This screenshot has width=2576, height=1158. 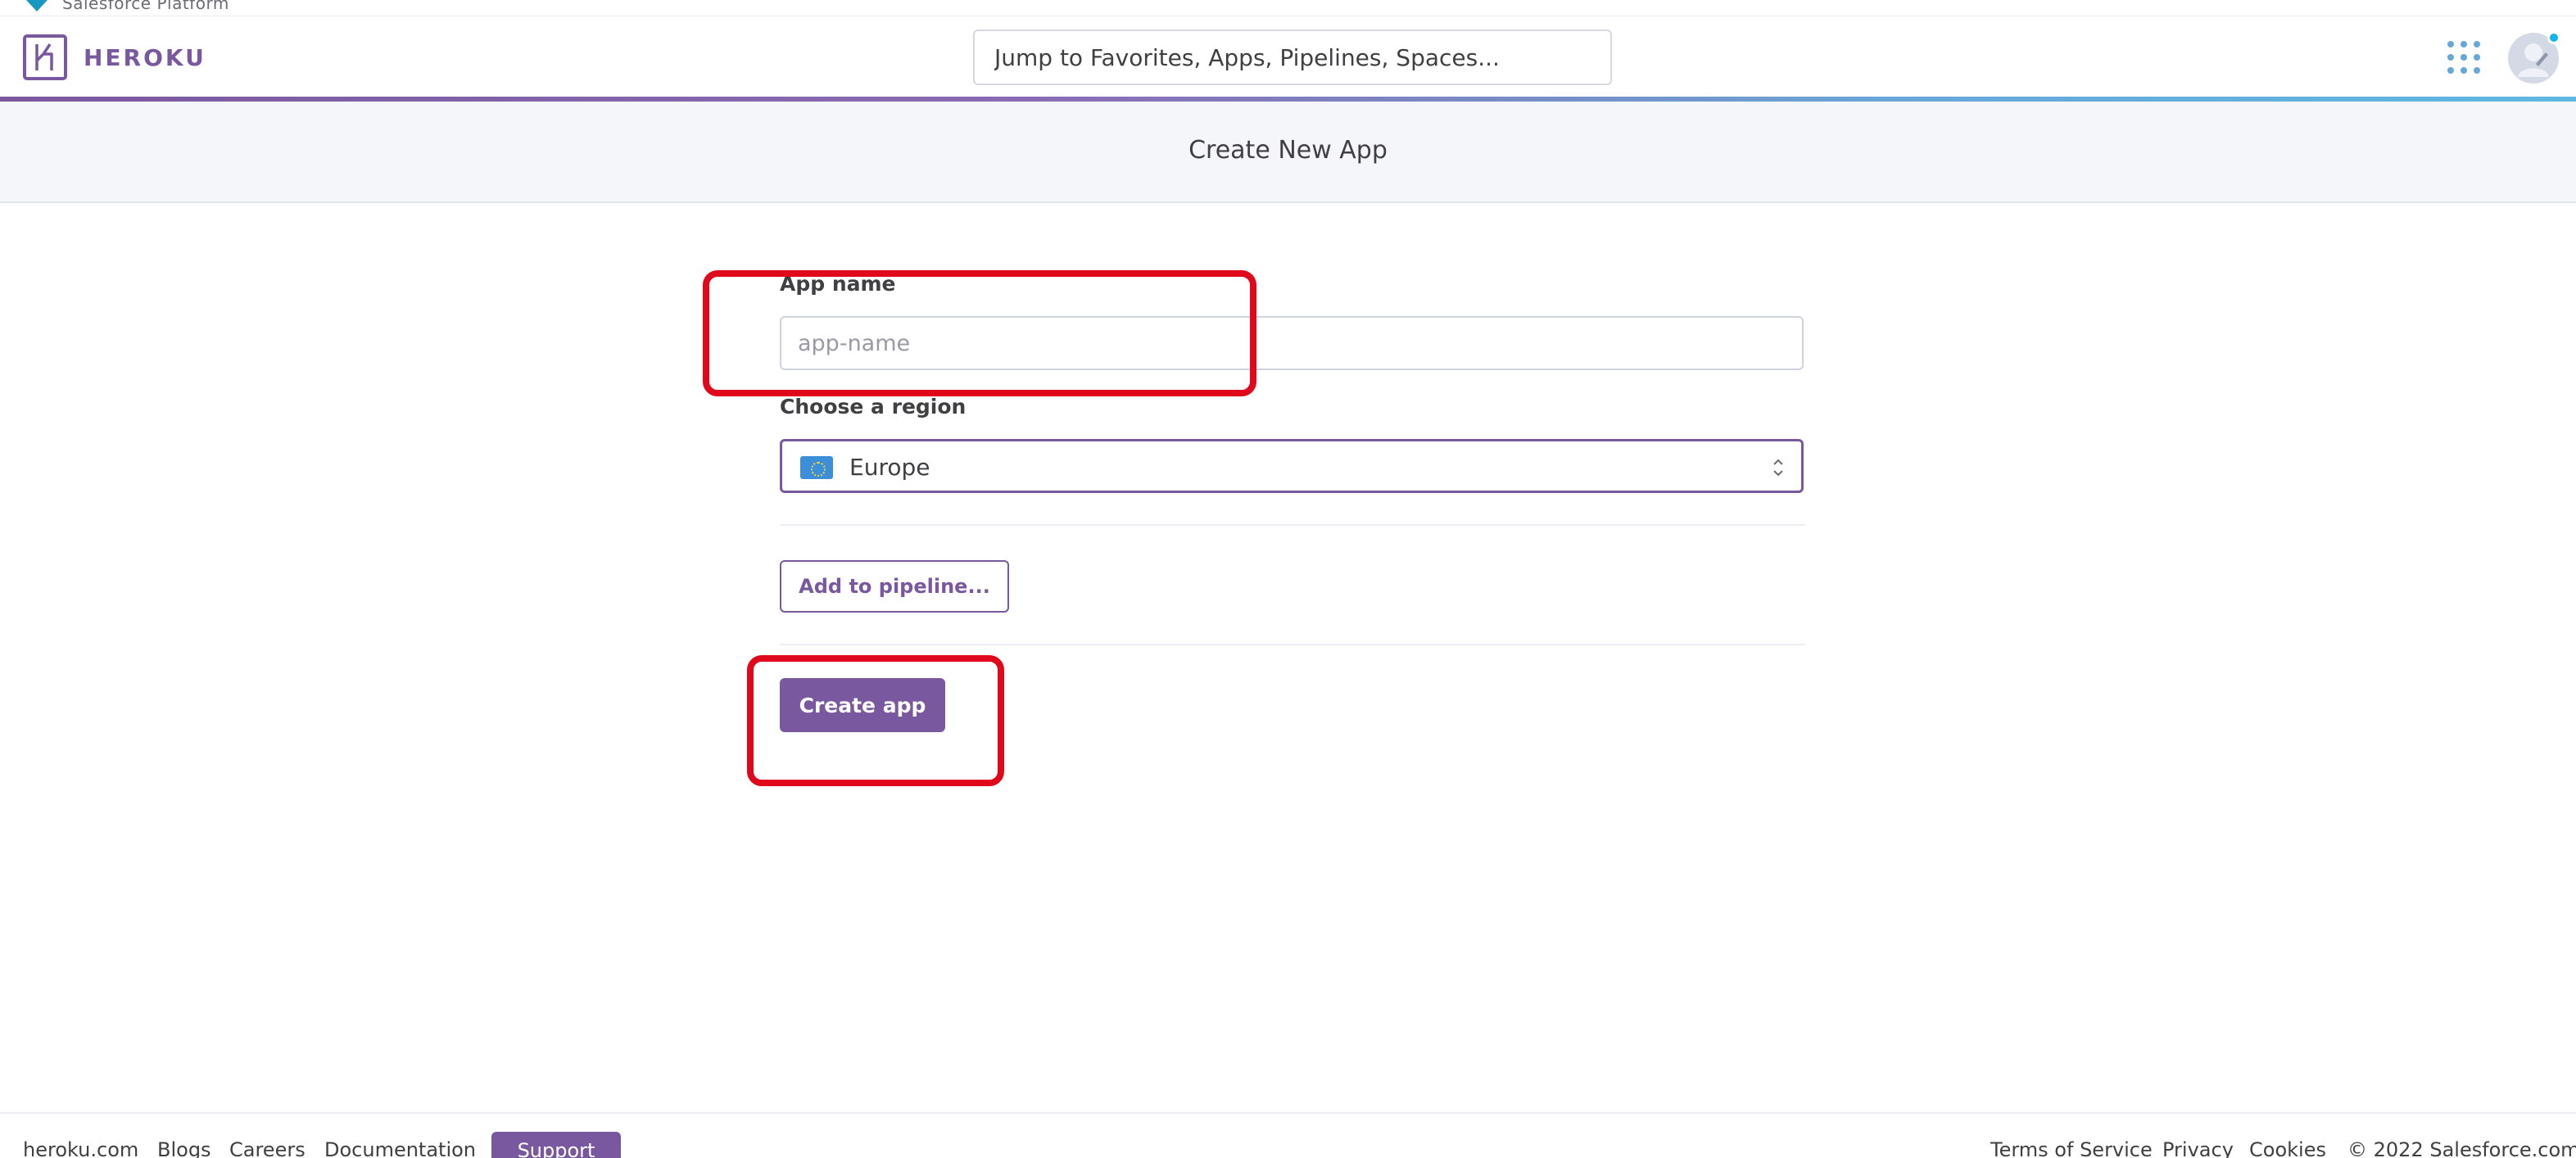 I want to click on heroku-k-icon, so click(x=44, y=56).